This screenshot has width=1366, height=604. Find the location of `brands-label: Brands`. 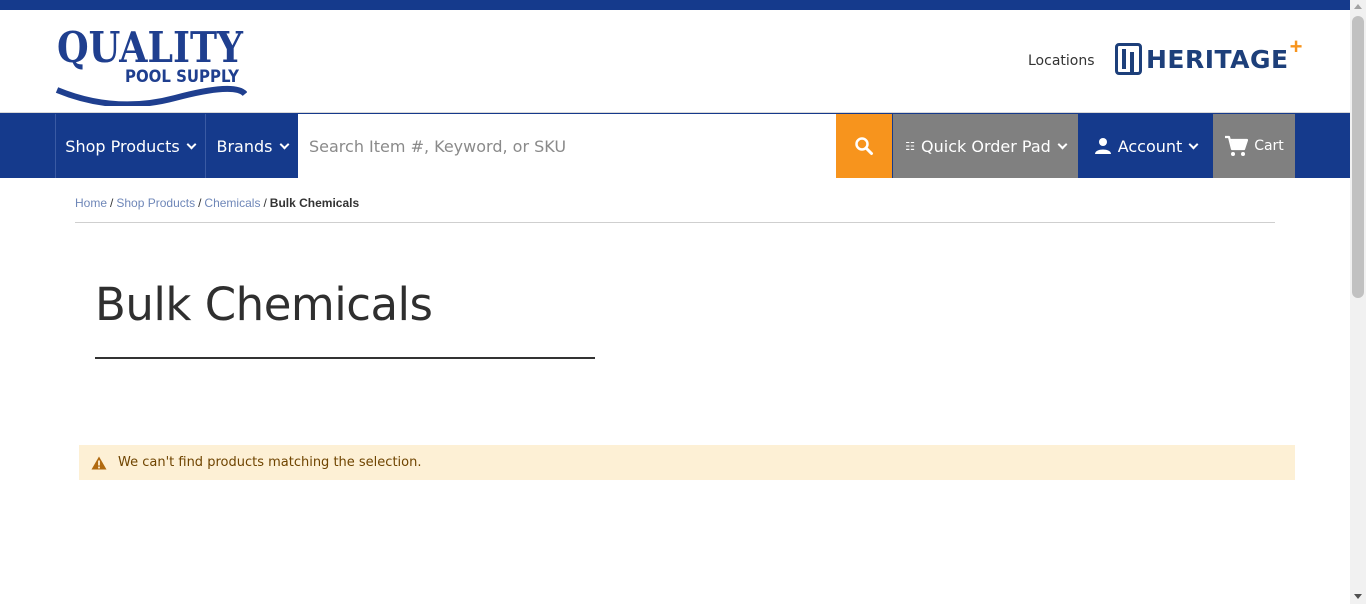

brands-label: Brands is located at coordinates (244, 146).